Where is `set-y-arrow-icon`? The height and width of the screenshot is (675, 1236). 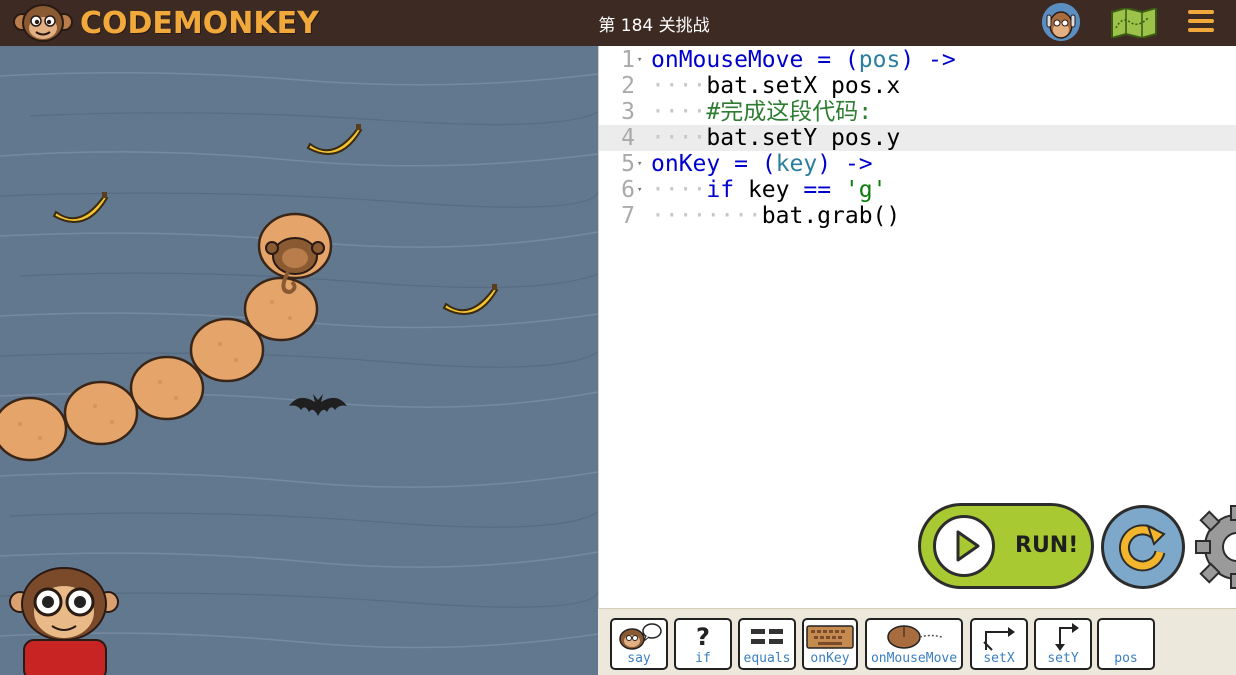
set-y-arrow-icon is located at coordinates (1063, 637).